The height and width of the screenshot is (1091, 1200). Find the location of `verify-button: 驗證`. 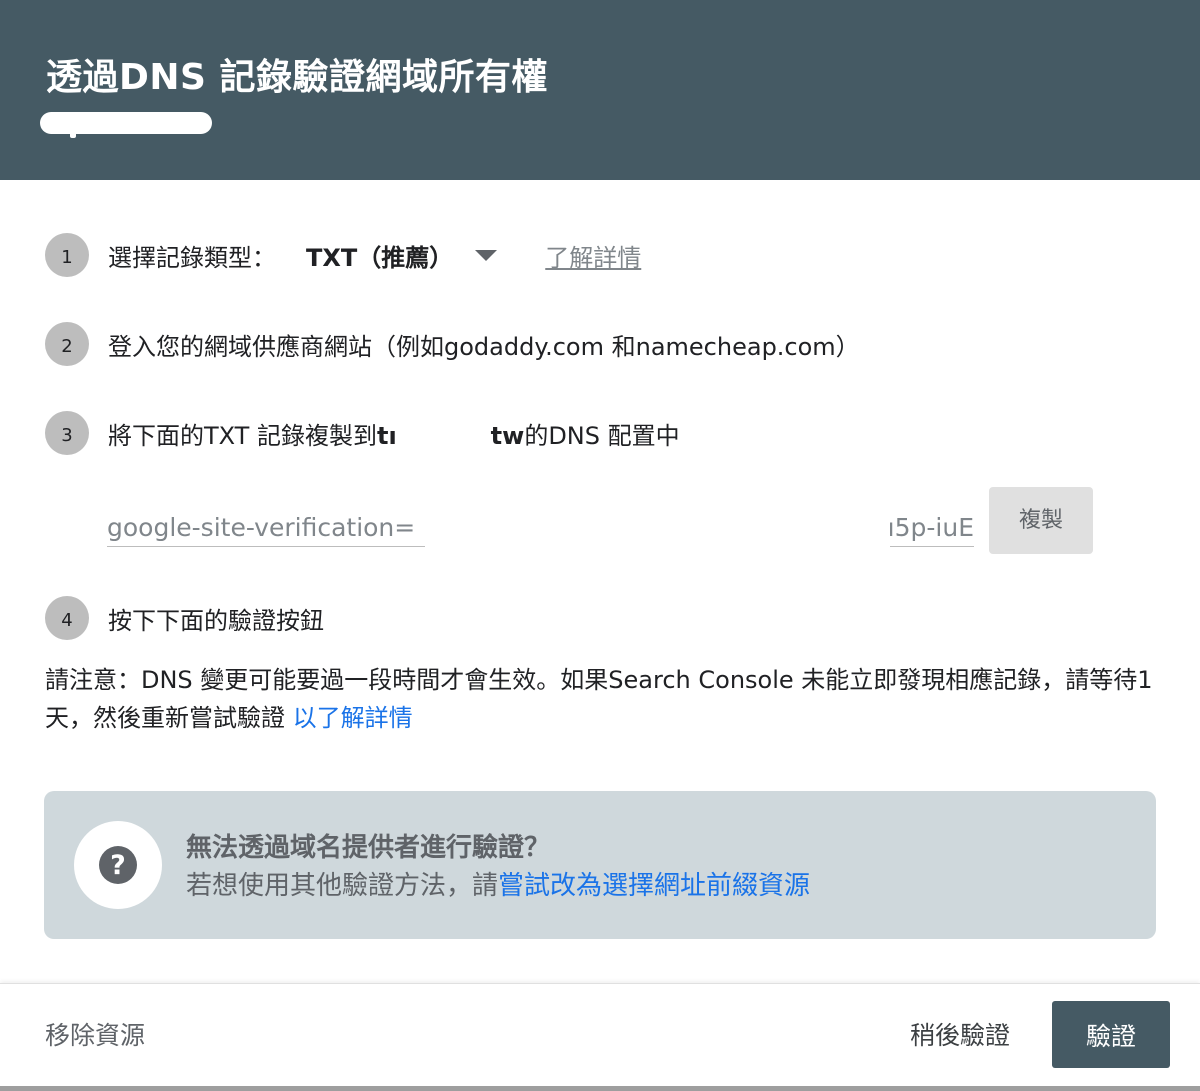

verify-button: 驗證 is located at coordinates (1111, 1034).